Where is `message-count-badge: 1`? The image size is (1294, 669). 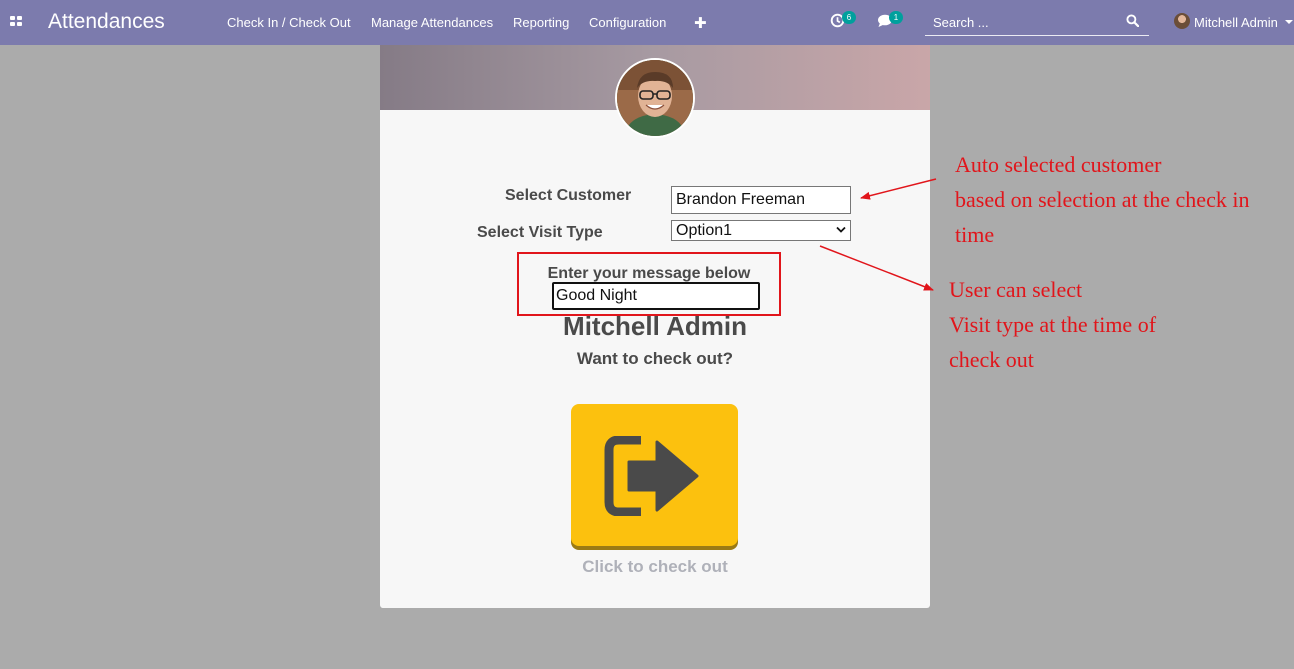
message-count-badge: 1 is located at coordinates (896, 17).